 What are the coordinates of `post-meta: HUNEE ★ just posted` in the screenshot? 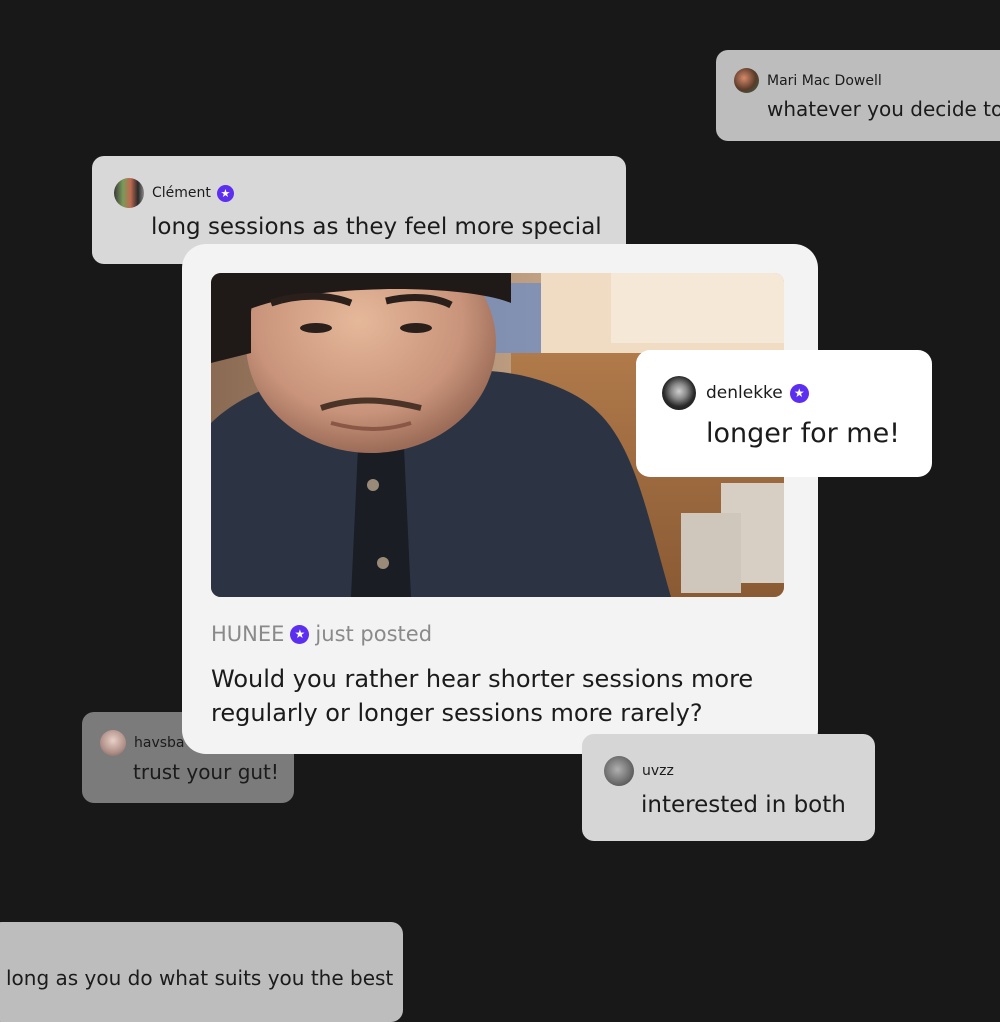 It's located at (321, 634).